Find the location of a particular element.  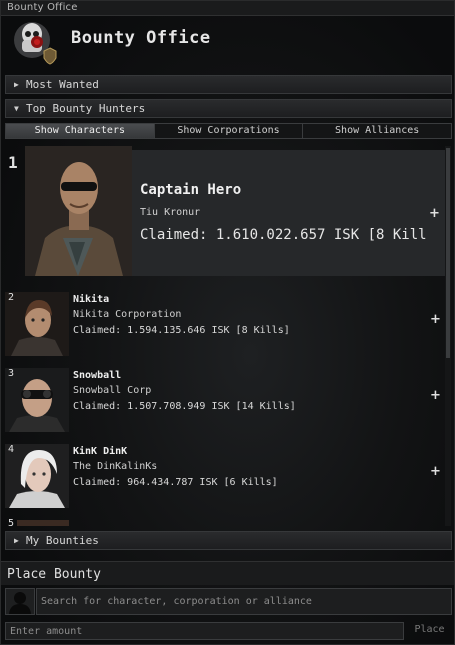

section-label: Top Bounty Hunters is located at coordinates (86, 108).